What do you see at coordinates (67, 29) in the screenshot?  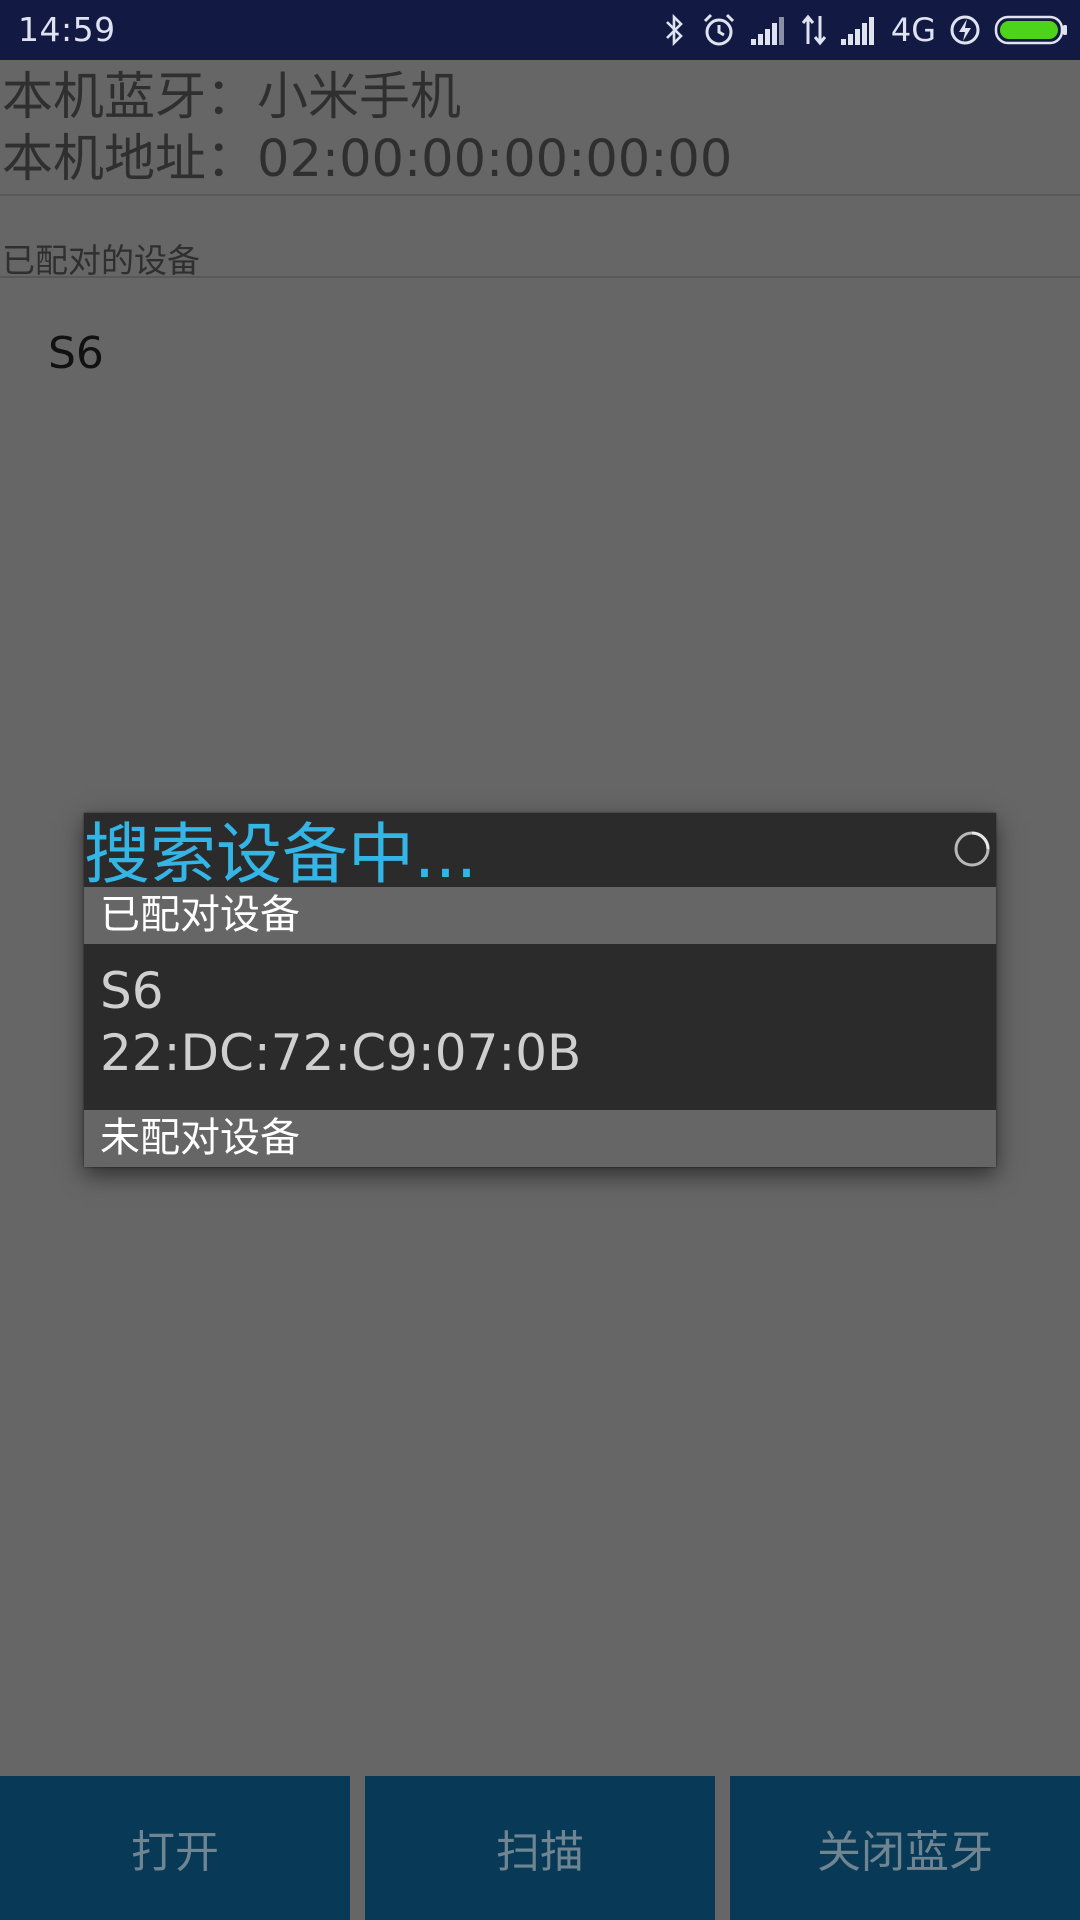 I see `status-time: 14:59` at bounding box center [67, 29].